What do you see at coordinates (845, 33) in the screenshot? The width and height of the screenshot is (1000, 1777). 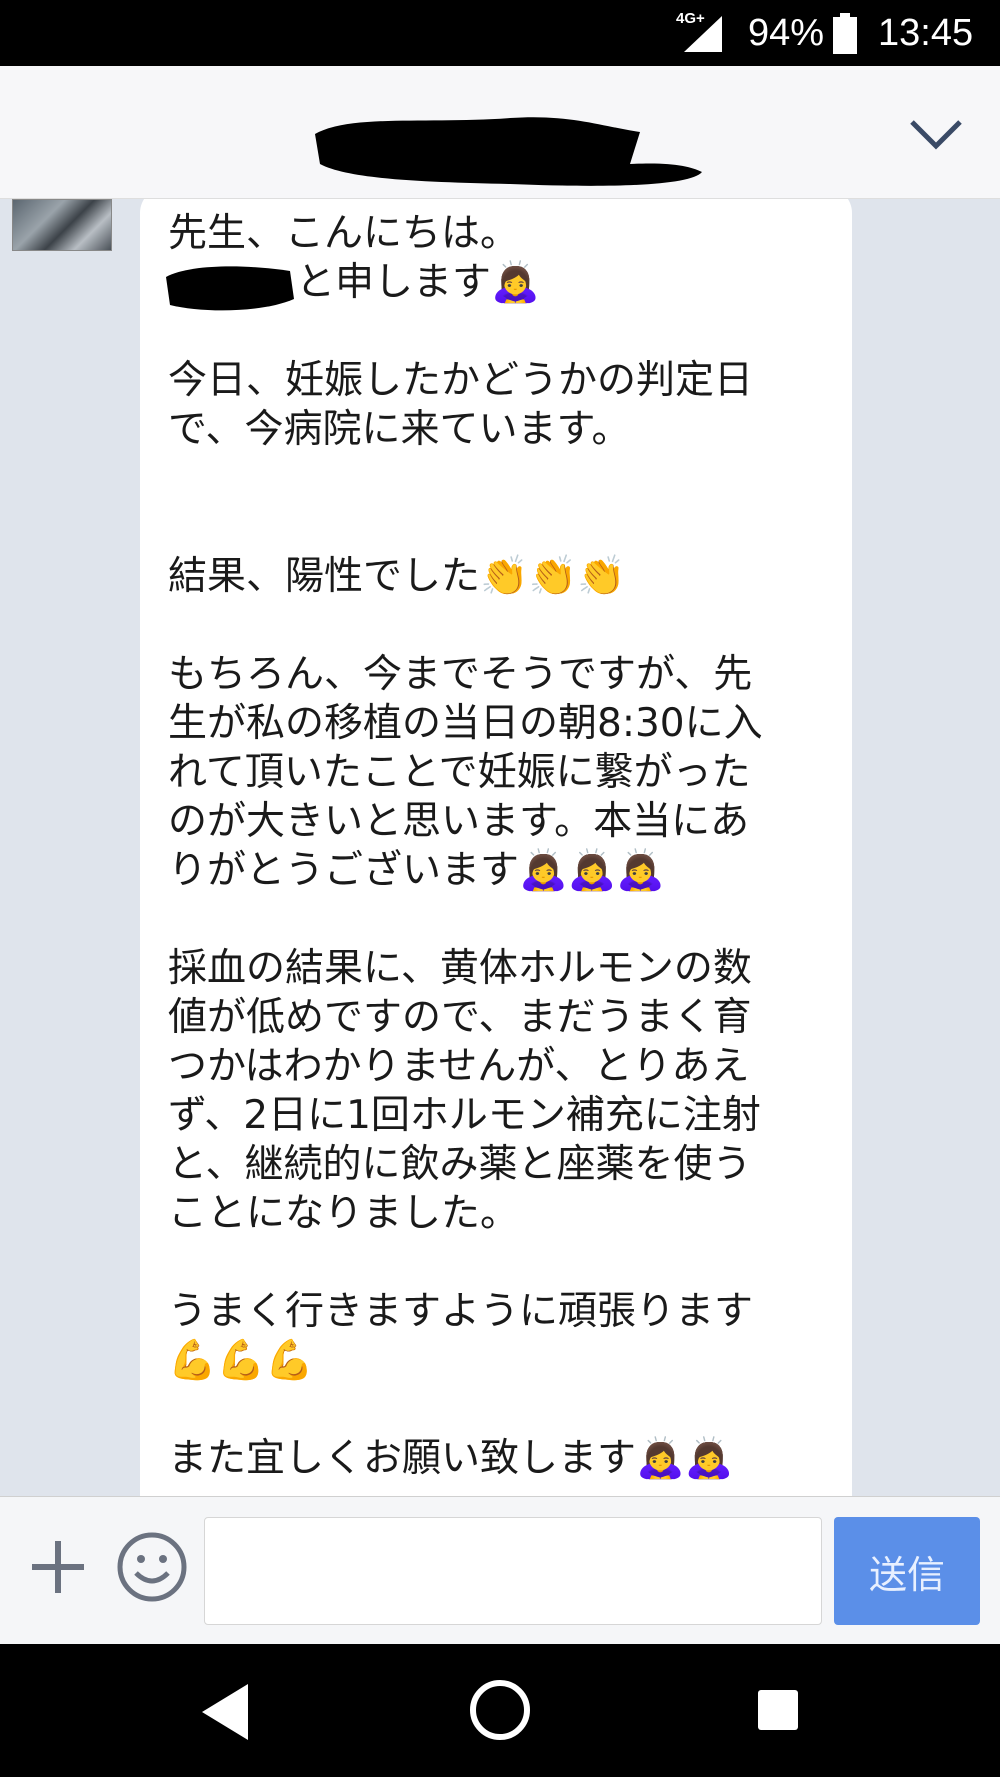 I see `battery-icon` at bounding box center [845, 33].